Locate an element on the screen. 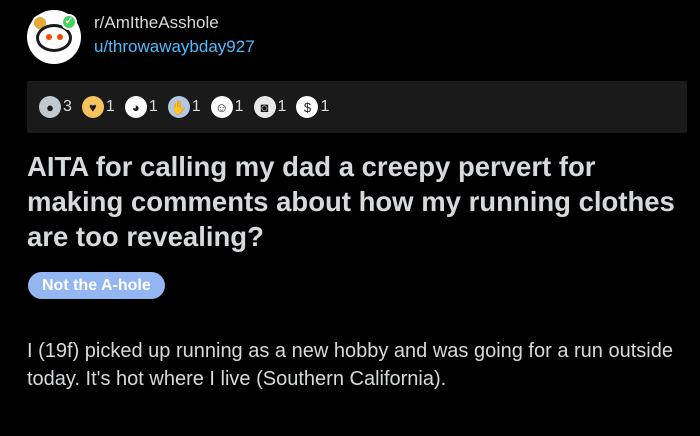 The height and width of the screenshot is (436, 700). award-item: ☺ 1 is located at coordinates (227, 107).